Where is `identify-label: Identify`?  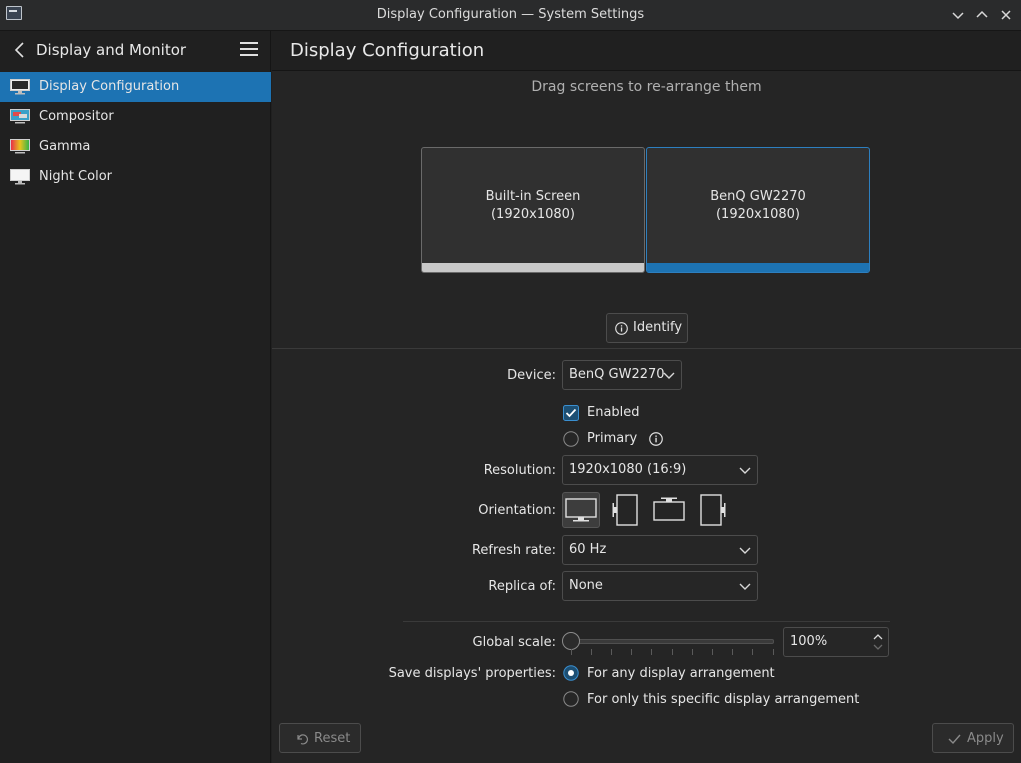 identify-label: Identify is located at coordinates (658, 327).